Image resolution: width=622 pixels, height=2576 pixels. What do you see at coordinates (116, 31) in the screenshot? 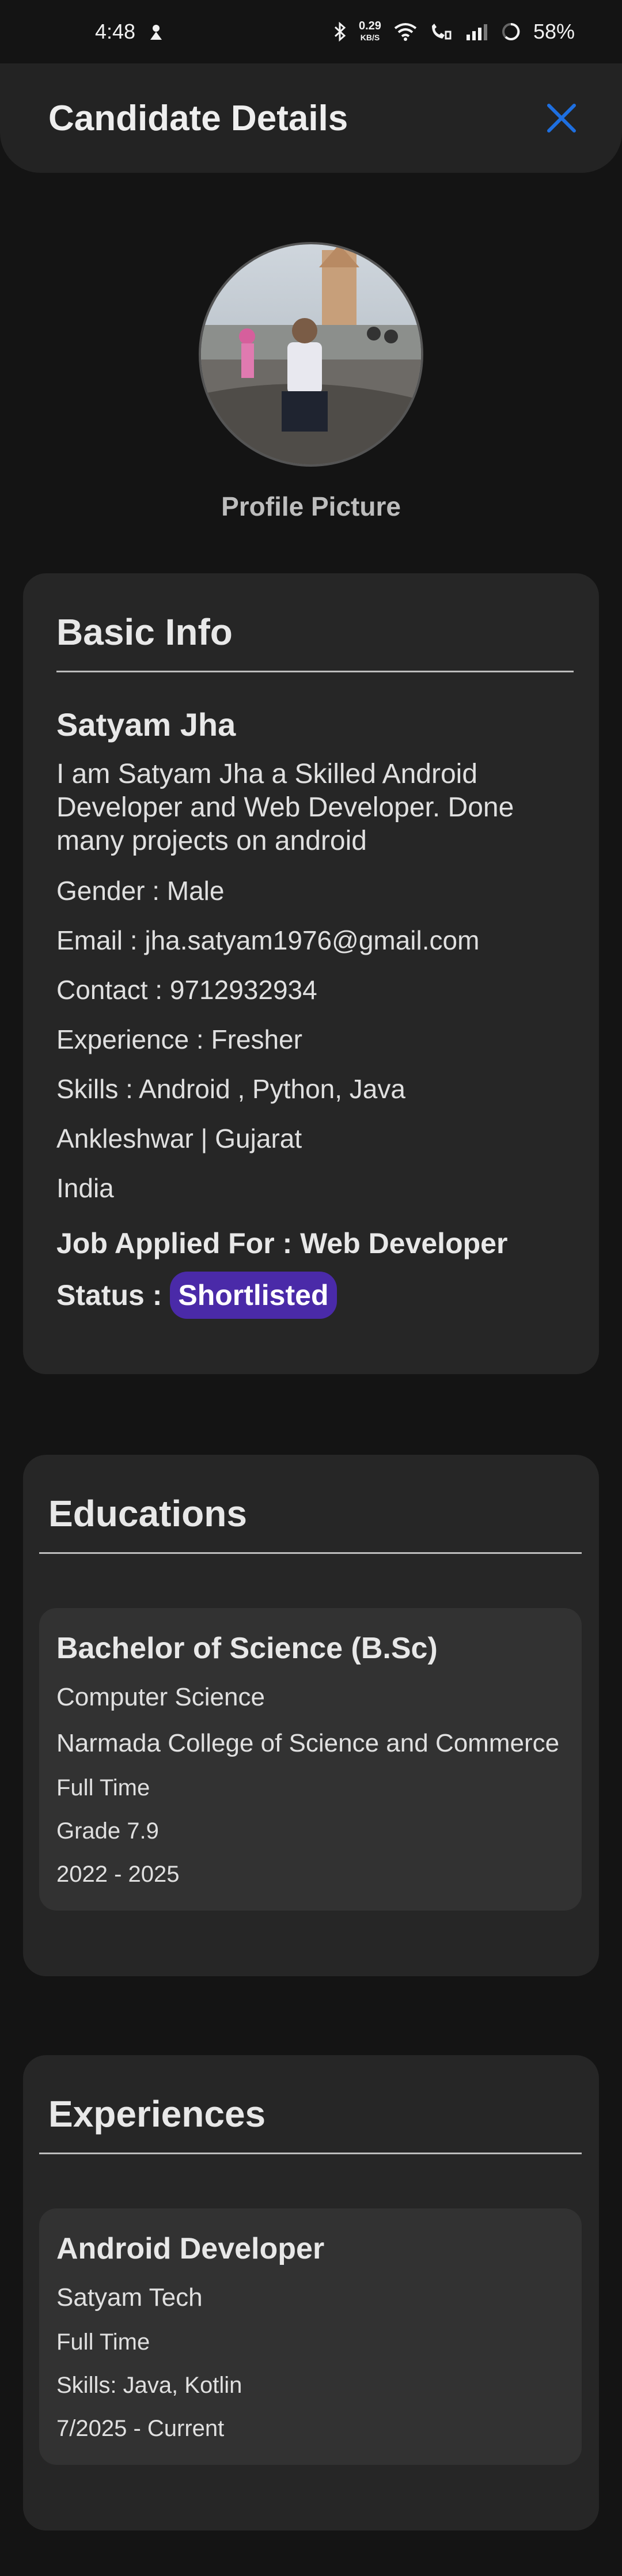
I see `status-time: 4:48` at bounding box center [116, 31].